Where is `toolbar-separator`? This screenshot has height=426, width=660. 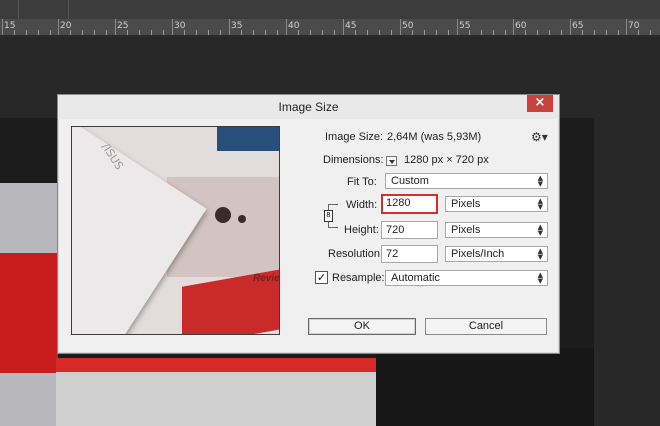
toolbar-separator is located at coordinates (68, 9).